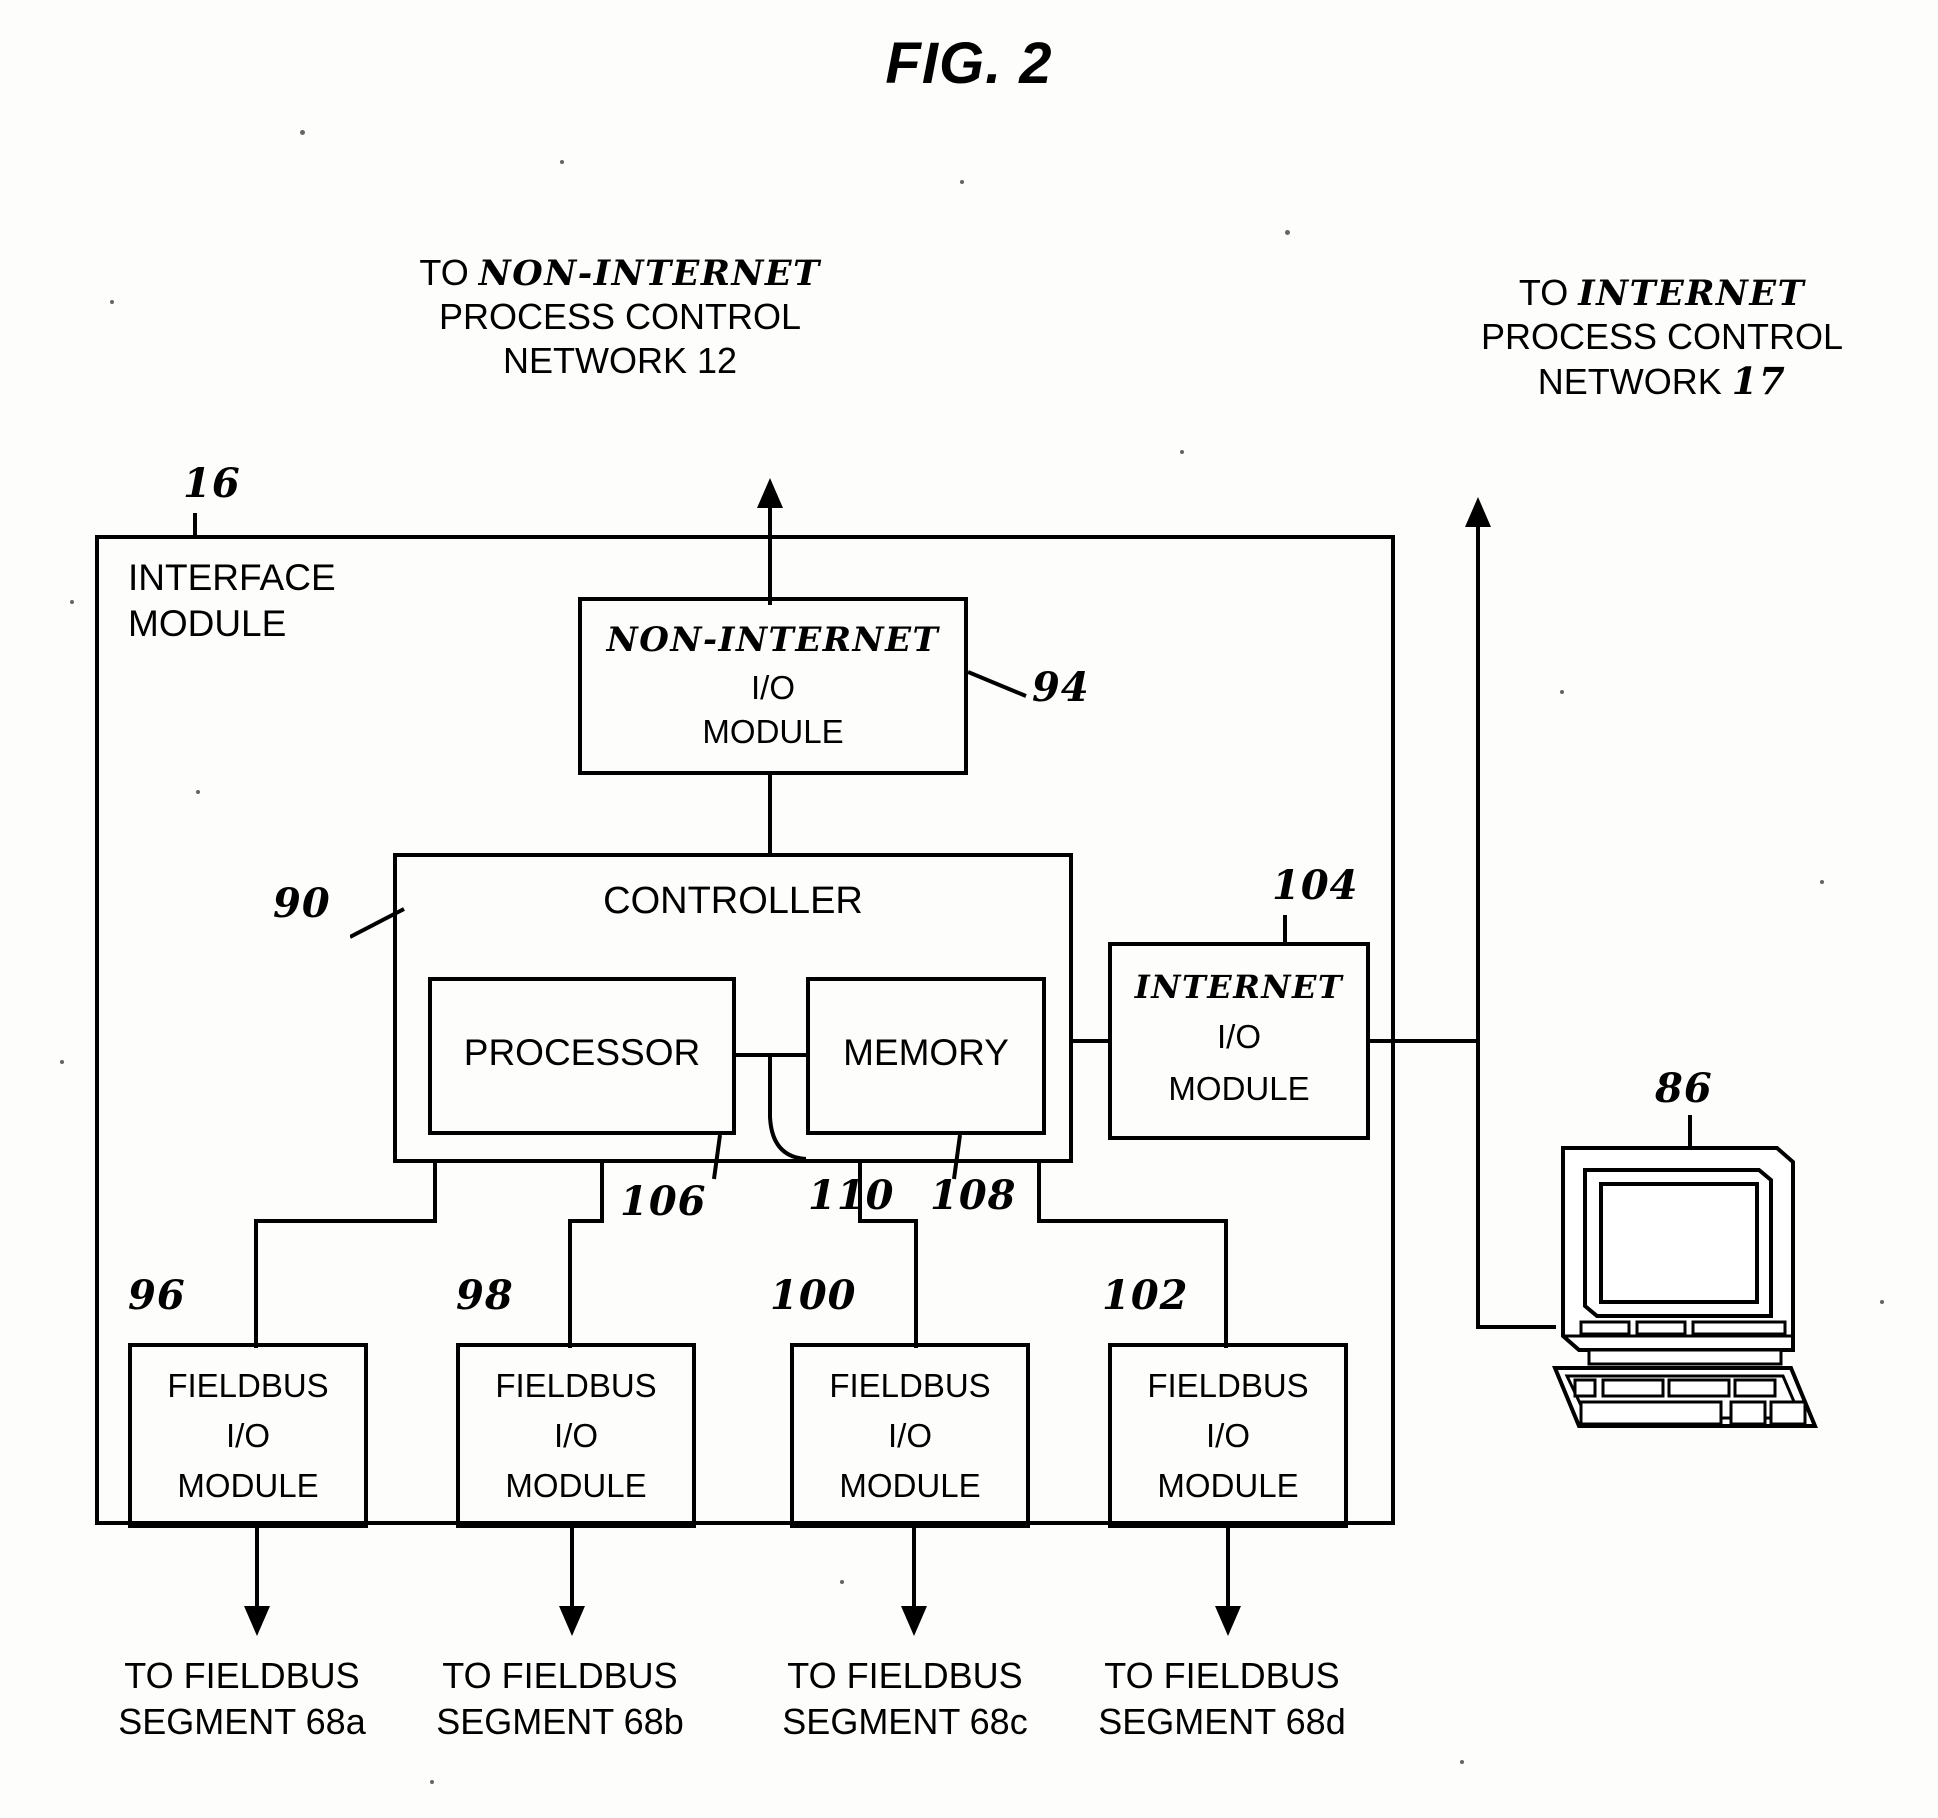  Describe the element at coordinates (1759, 381) in the screenshot. I see `internet-label-network-num: 17` at that location.